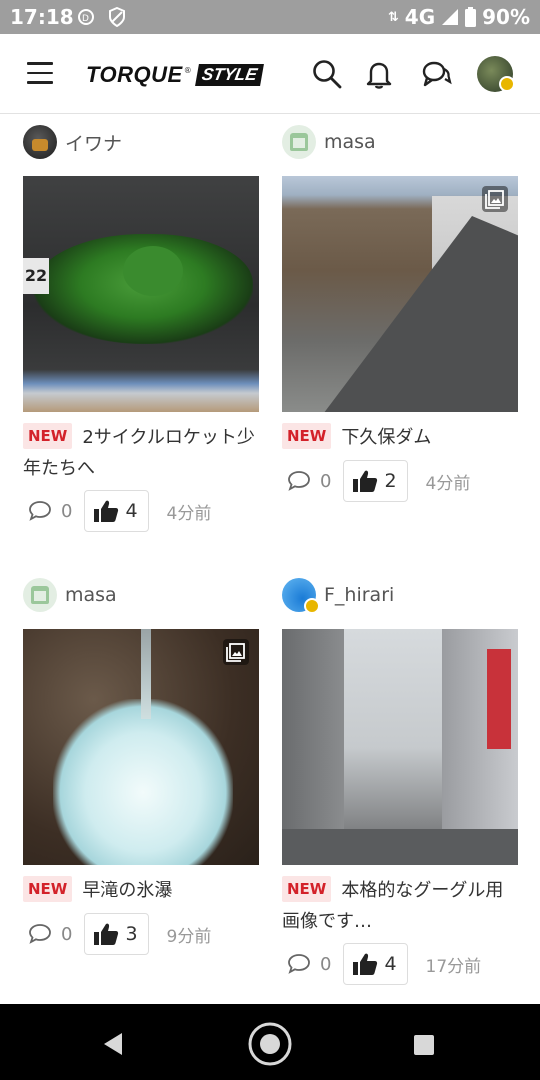 This screenshot has width=540, height=1080. I want to click on chat-icon, so click(436, 74).